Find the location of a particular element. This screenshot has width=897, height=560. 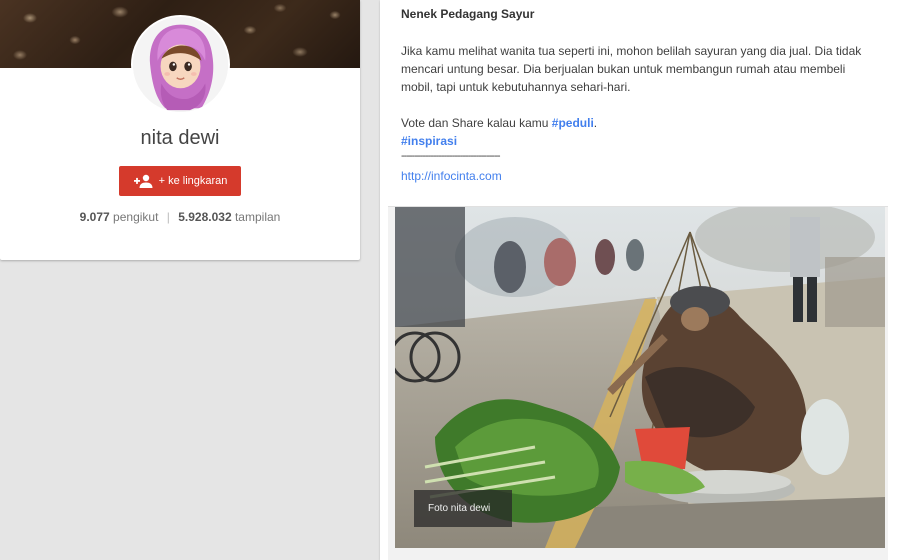

post-external-link: http://infocinta.com is located at coordinates (451, 176).